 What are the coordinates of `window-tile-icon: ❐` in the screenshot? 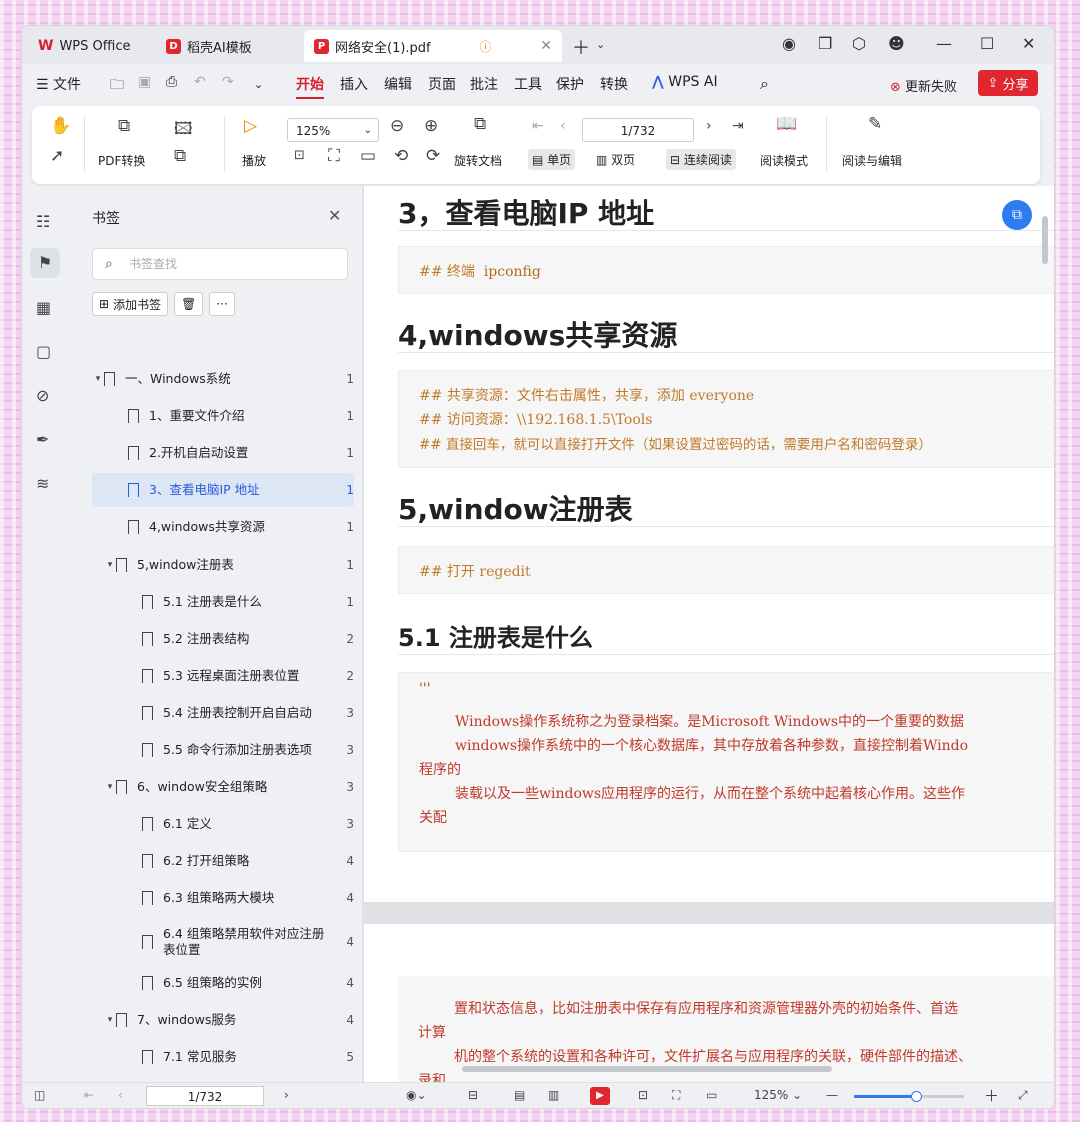 It's located at (825, 43).